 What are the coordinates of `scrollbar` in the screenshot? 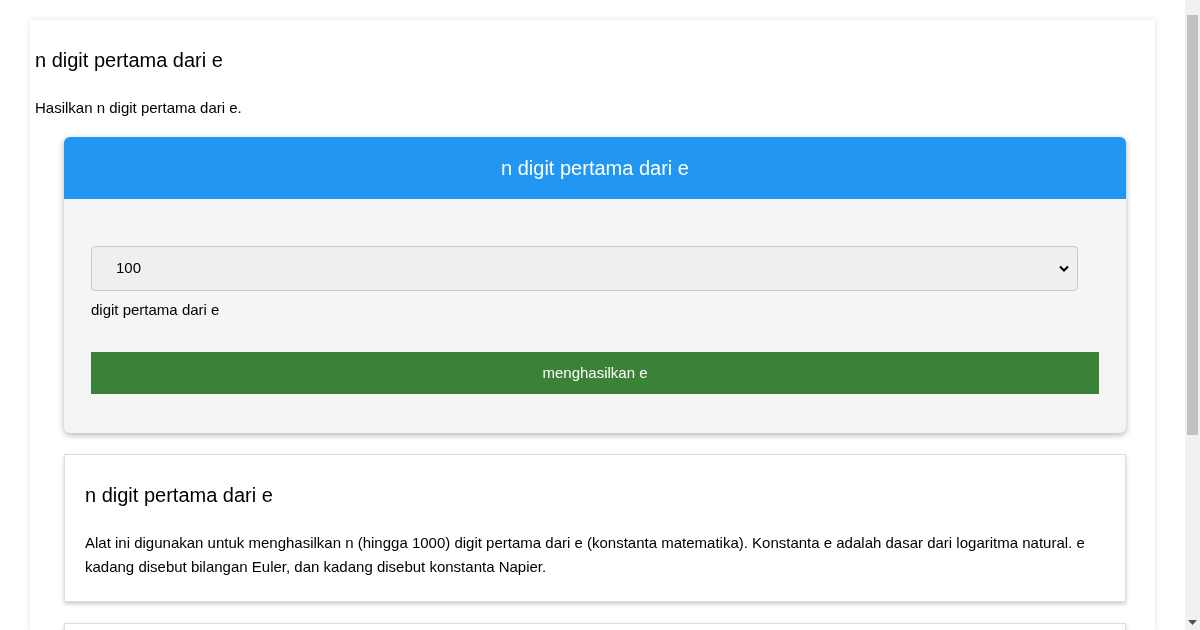 It's located at (1192, 315).